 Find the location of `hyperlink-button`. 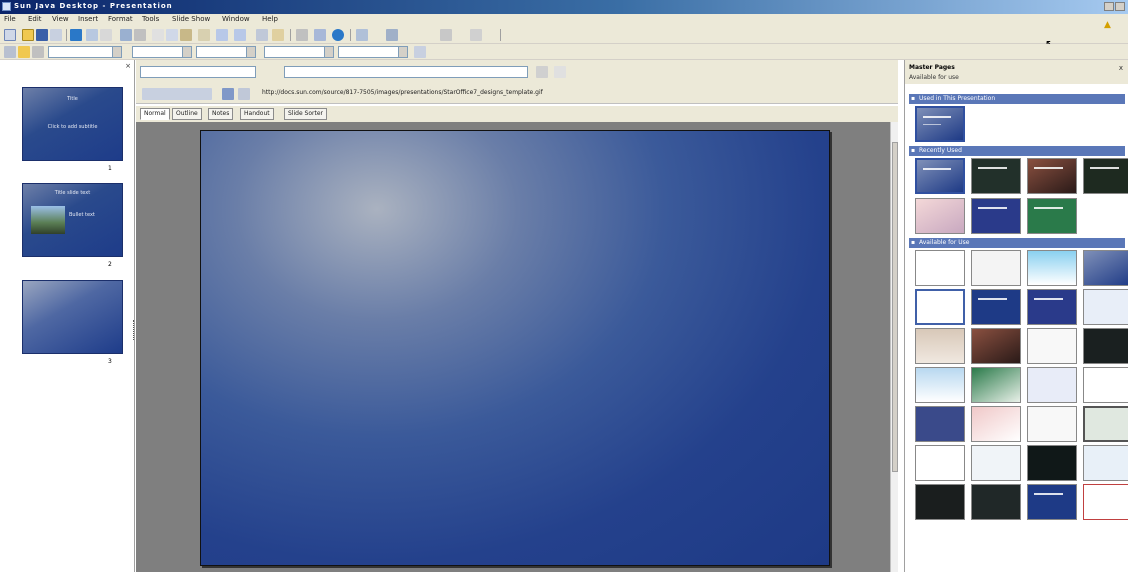

hyperlink-button is located at coordinates (177, 94).